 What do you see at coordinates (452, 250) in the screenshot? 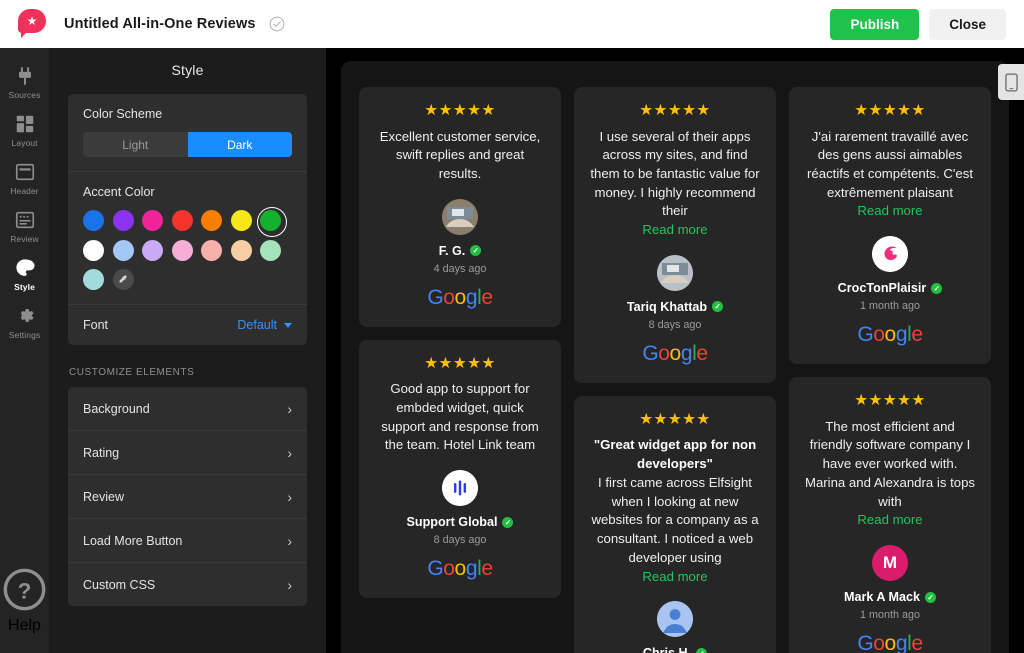
I see `reviewer-name: F. G.` at bounding box center [452, 250].